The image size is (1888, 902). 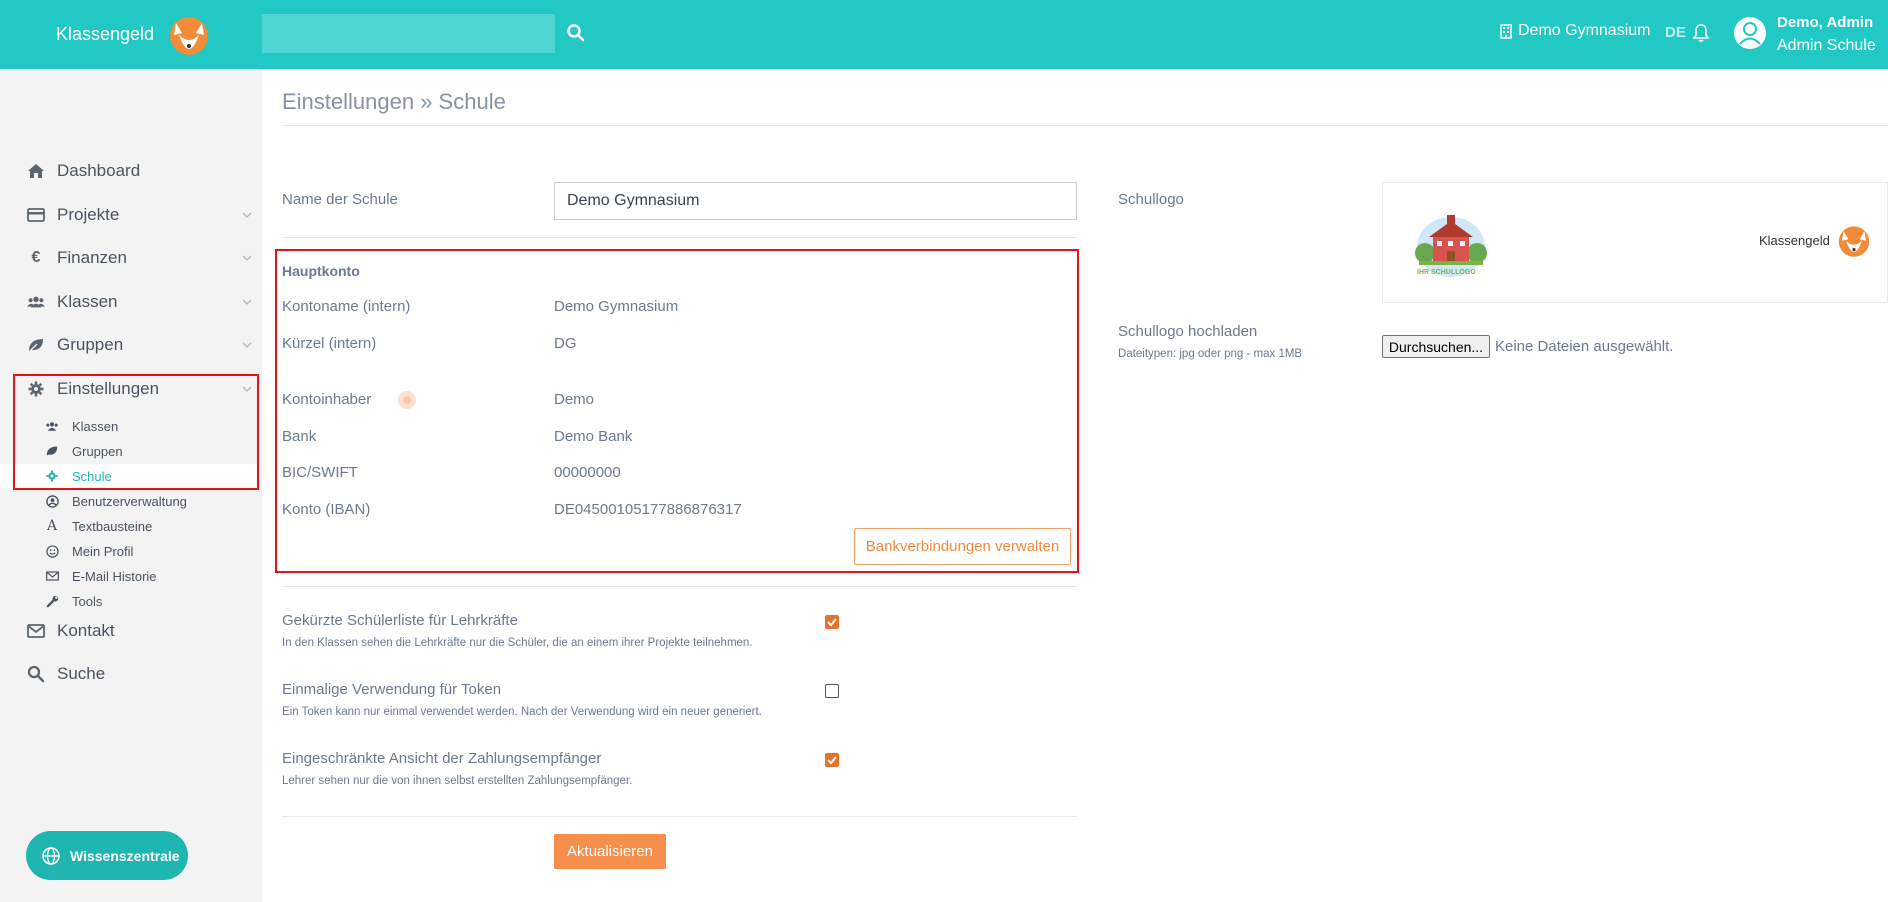 What do you see at coordinates (327, 399) in the screenshot?
I see `account-row-label: Kontoinhaber` at bounding box center [327, 399].